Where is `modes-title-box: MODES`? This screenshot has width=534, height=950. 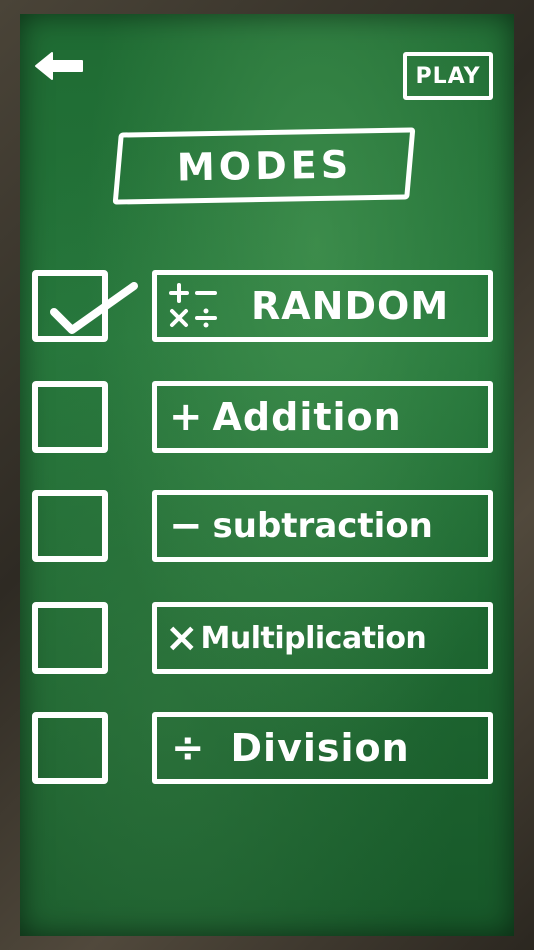
modes-title-box: MODES is located at coordinates (264, 166).